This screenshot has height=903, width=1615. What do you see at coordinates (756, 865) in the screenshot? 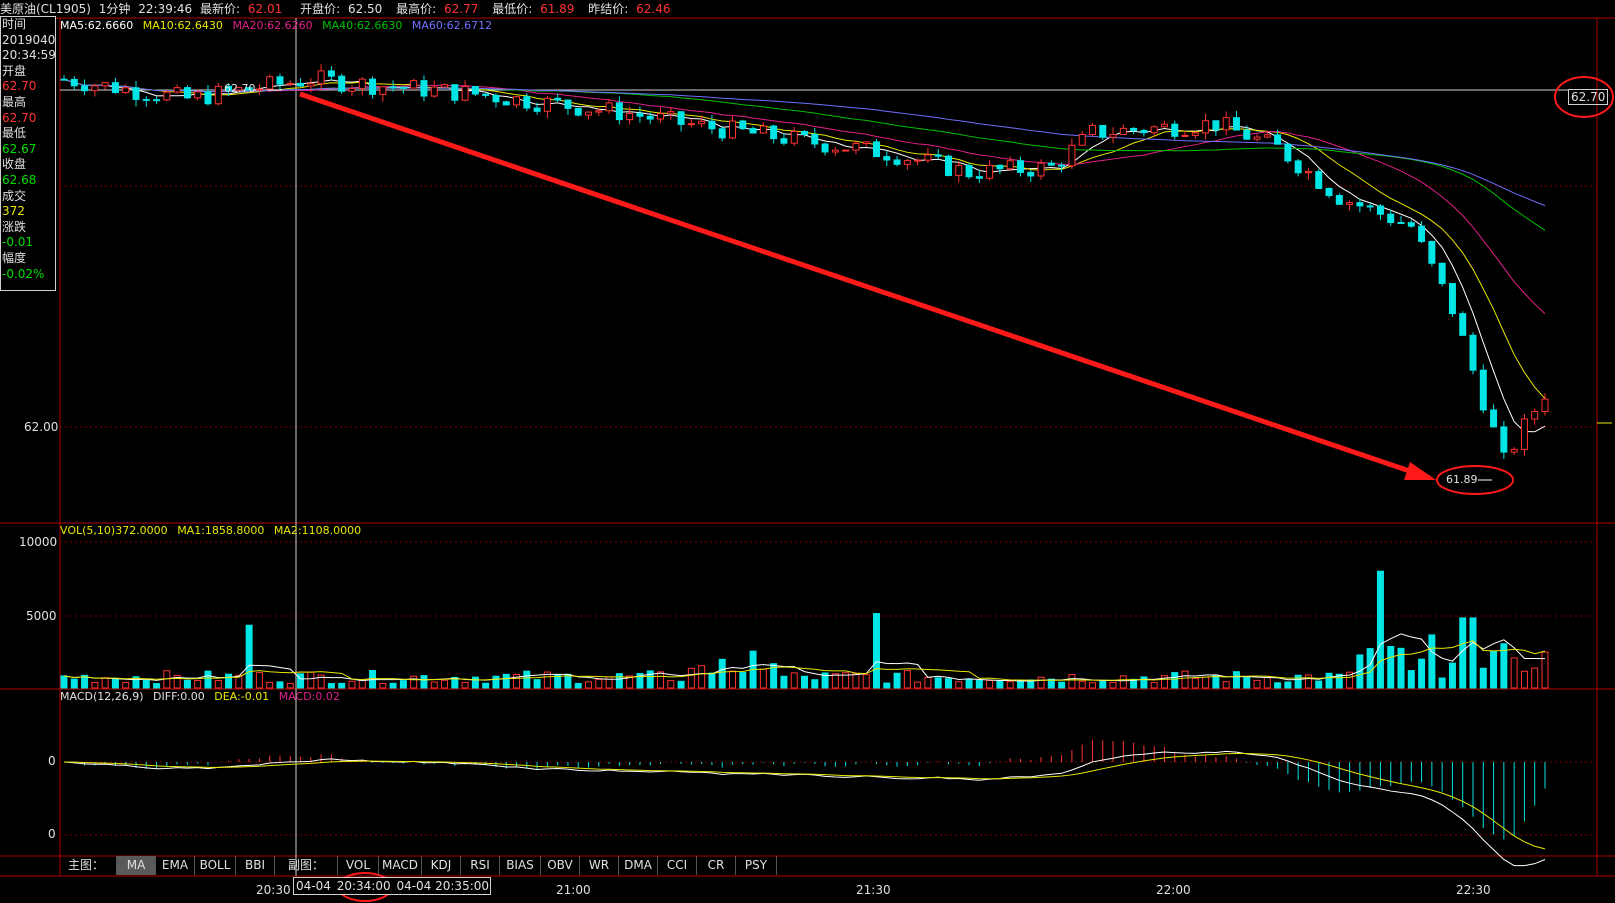
I see `tab-psy: PSY` at bounding box center [756, 865].